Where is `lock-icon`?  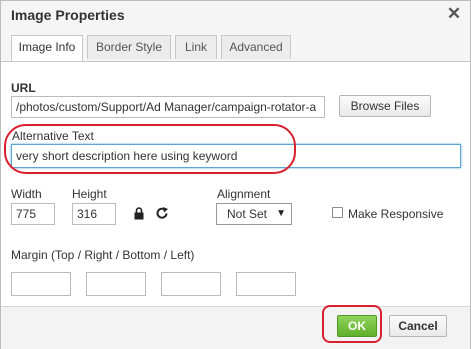 lock-icon is located at coordinates (139, 213).